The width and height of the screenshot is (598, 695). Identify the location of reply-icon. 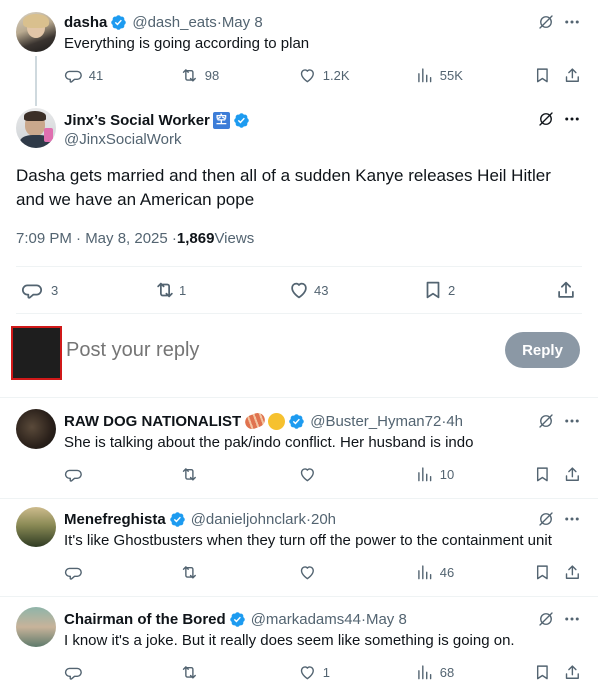
(73, 673).